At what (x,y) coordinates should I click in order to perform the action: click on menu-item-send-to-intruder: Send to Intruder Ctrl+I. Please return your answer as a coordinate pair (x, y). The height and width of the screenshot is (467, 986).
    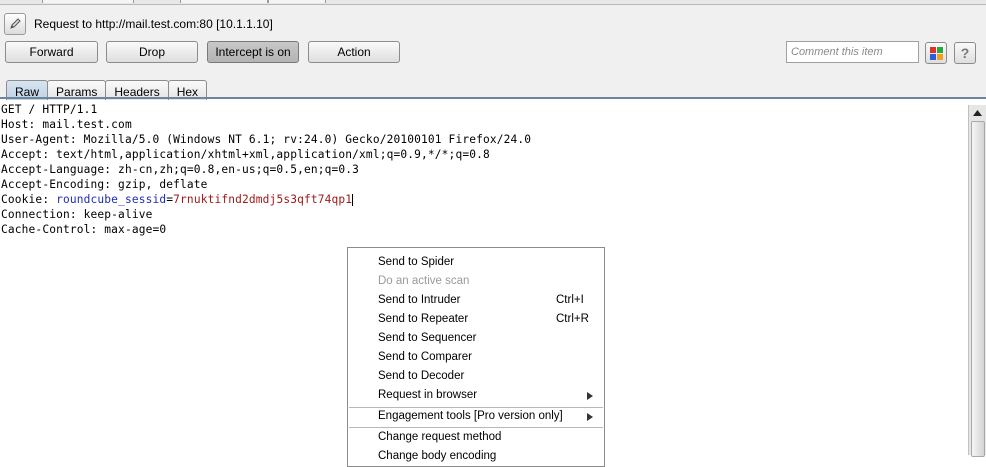
    Looking at the image, I should click on (476, 300).